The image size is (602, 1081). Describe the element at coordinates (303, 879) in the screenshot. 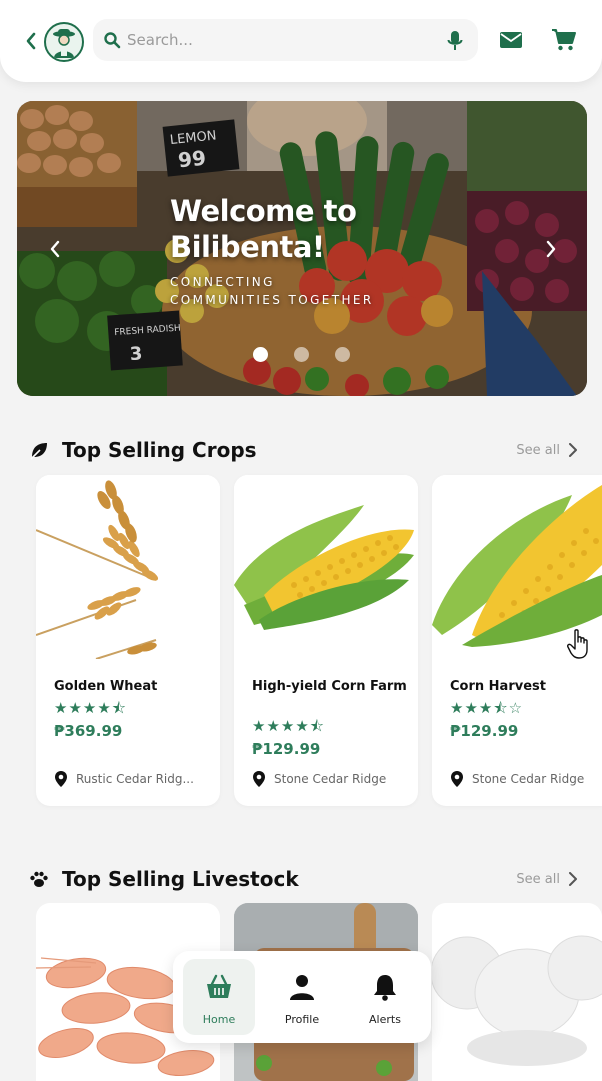

I see `livestock-section-header: Top Selling Livestock See all` at that location.